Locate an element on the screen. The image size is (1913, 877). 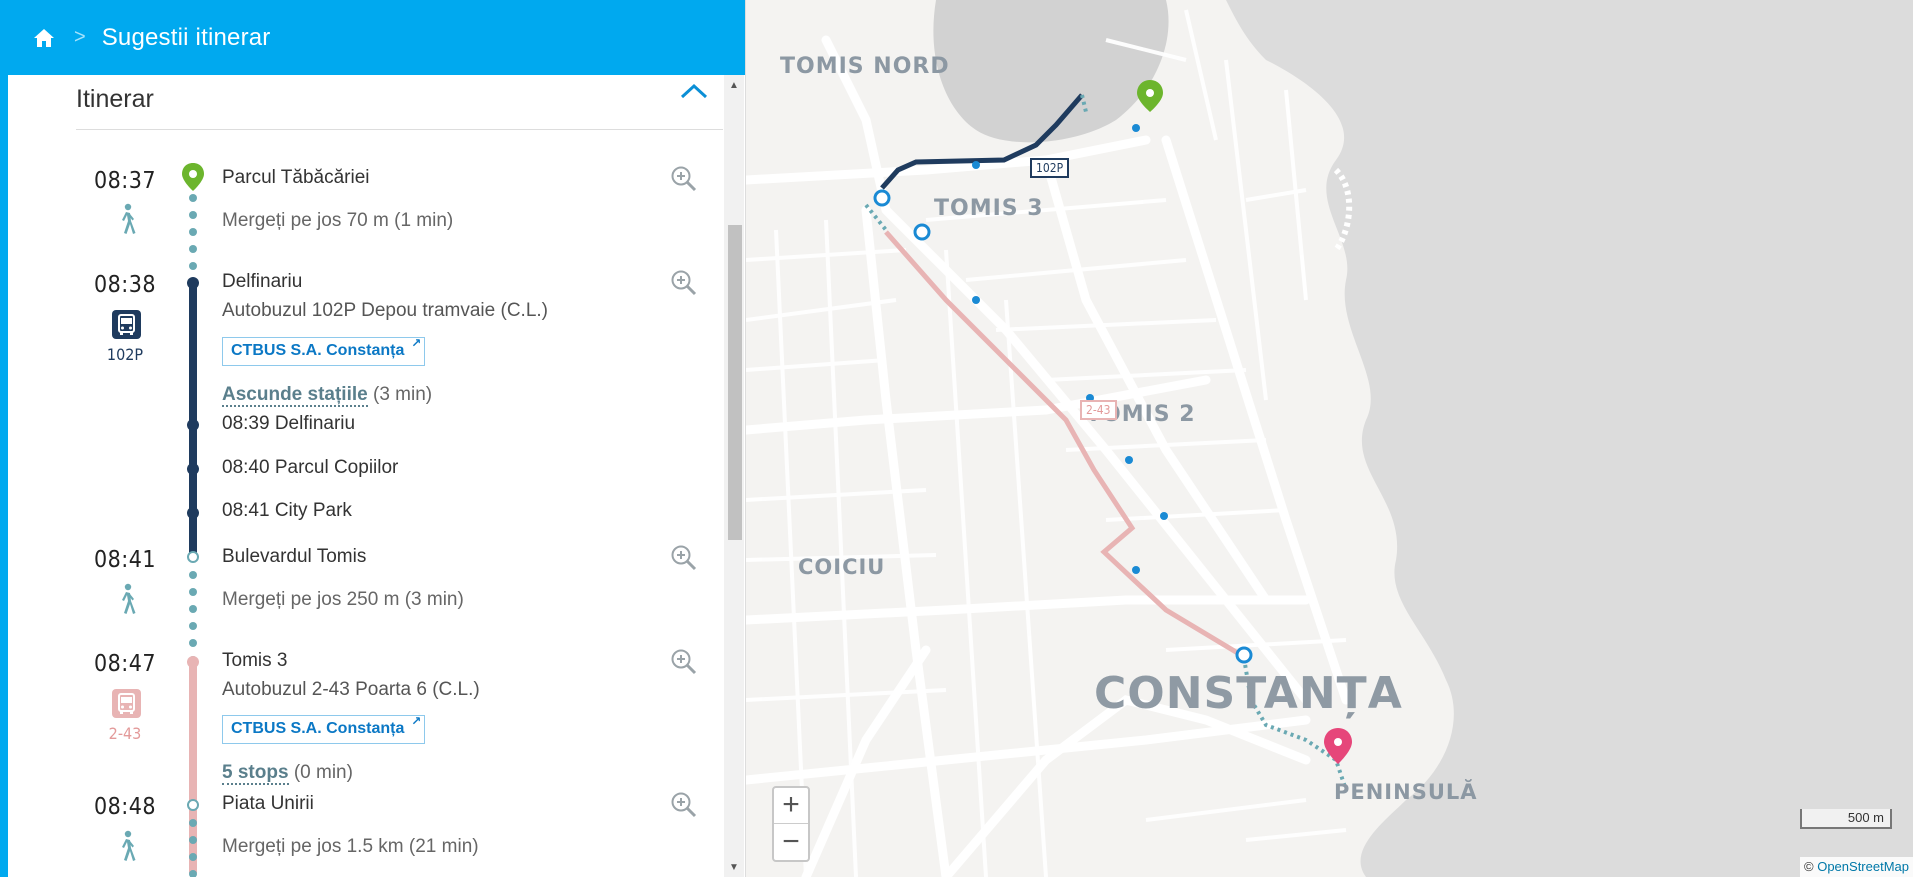
step-time: 08:48 is located at coordinates (125, 807).